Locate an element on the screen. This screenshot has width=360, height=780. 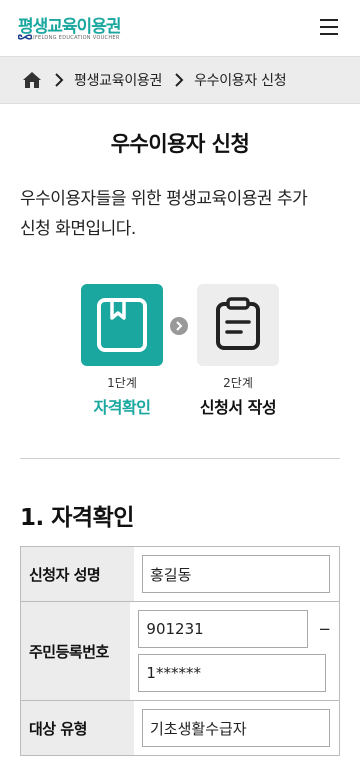
ssn-dash: − is located at coordinates (324, 629).